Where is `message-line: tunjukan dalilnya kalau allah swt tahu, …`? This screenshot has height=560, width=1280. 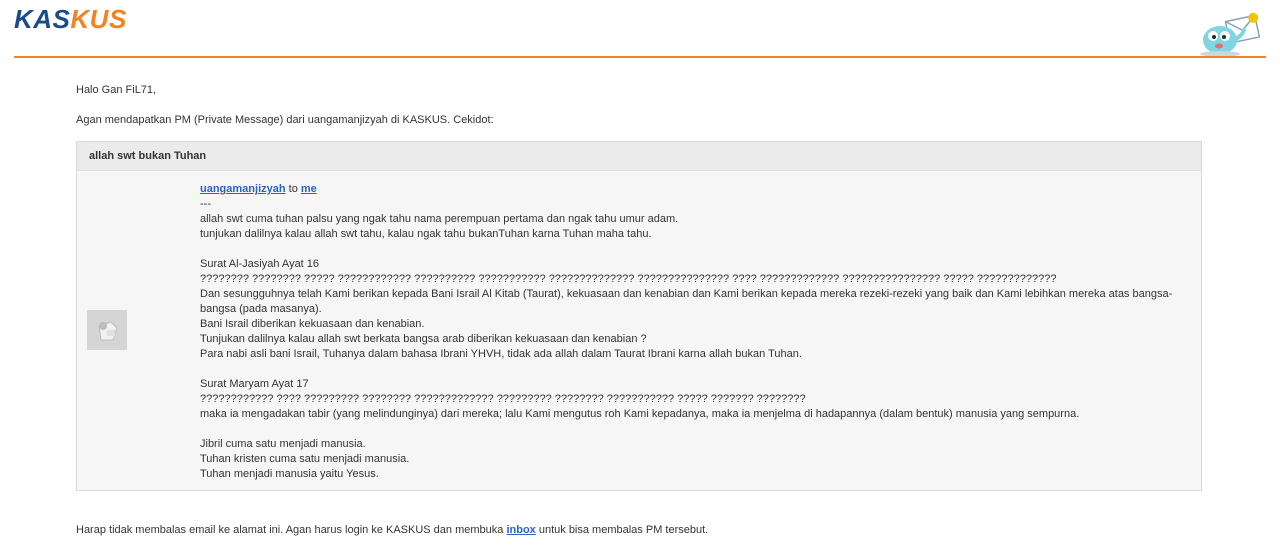
message-line: tunjukan dalilnya kalau allah swt tahu, … is located at coordinates (426, 234).